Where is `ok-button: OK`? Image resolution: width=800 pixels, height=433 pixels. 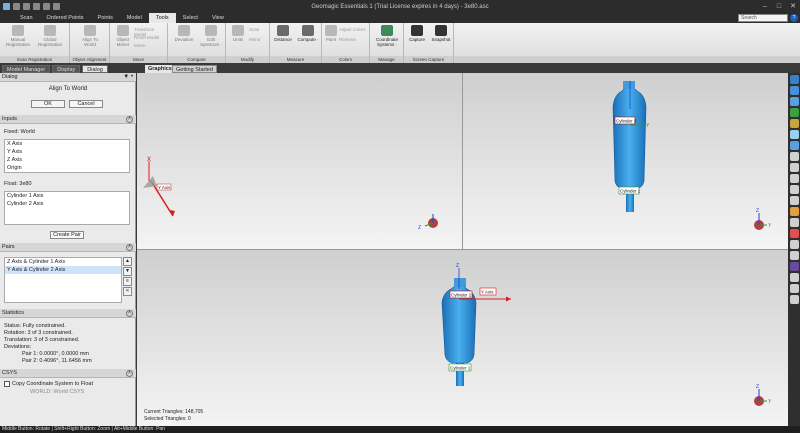 ok-button: OK is located at coordinates (48, 104).